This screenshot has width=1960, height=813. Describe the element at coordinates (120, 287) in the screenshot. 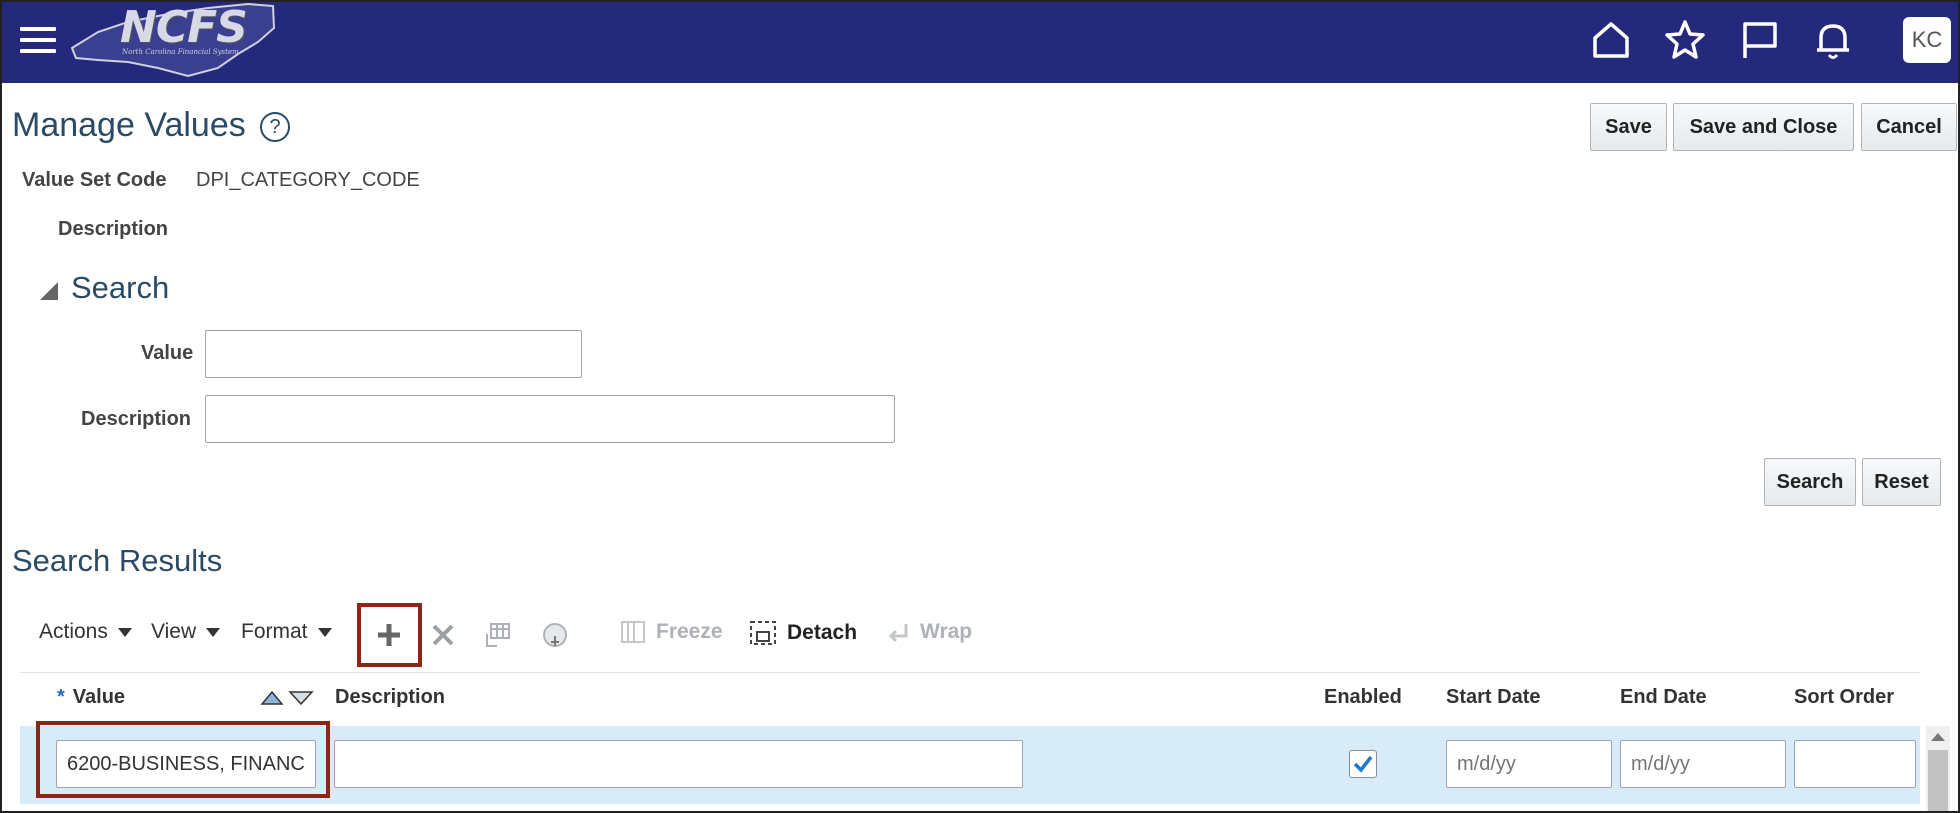

I see `search-section-title: Search` at that location.